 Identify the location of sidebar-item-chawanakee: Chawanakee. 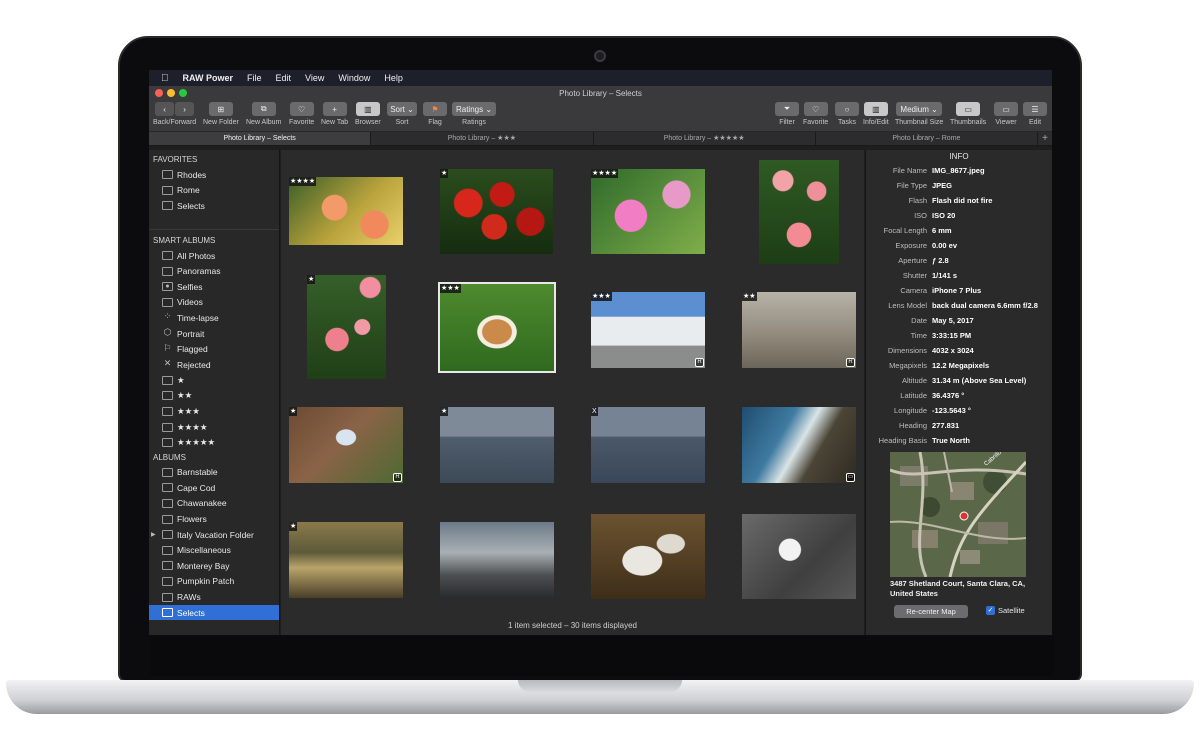
(214, 504).